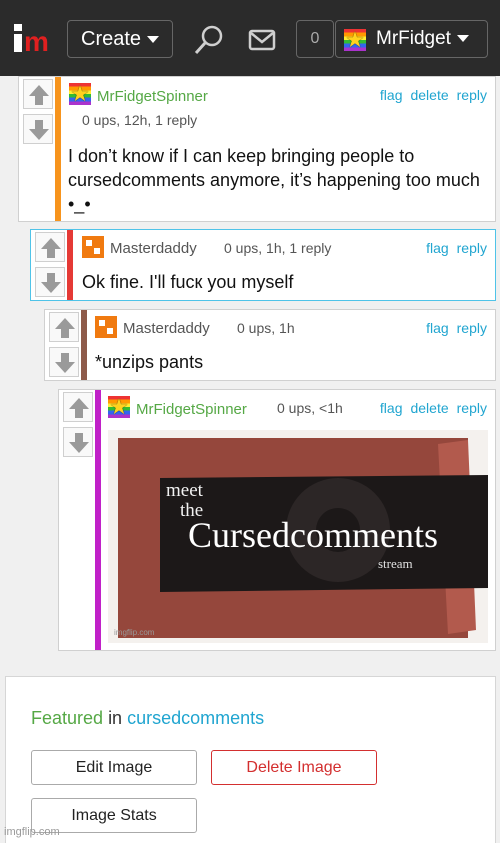 This screenshot has height=843, width=500. What do you see at coordinates (184, 490) in the screenshot?
I see `meme-line-meet: meet` at bounding box center [184, 490].